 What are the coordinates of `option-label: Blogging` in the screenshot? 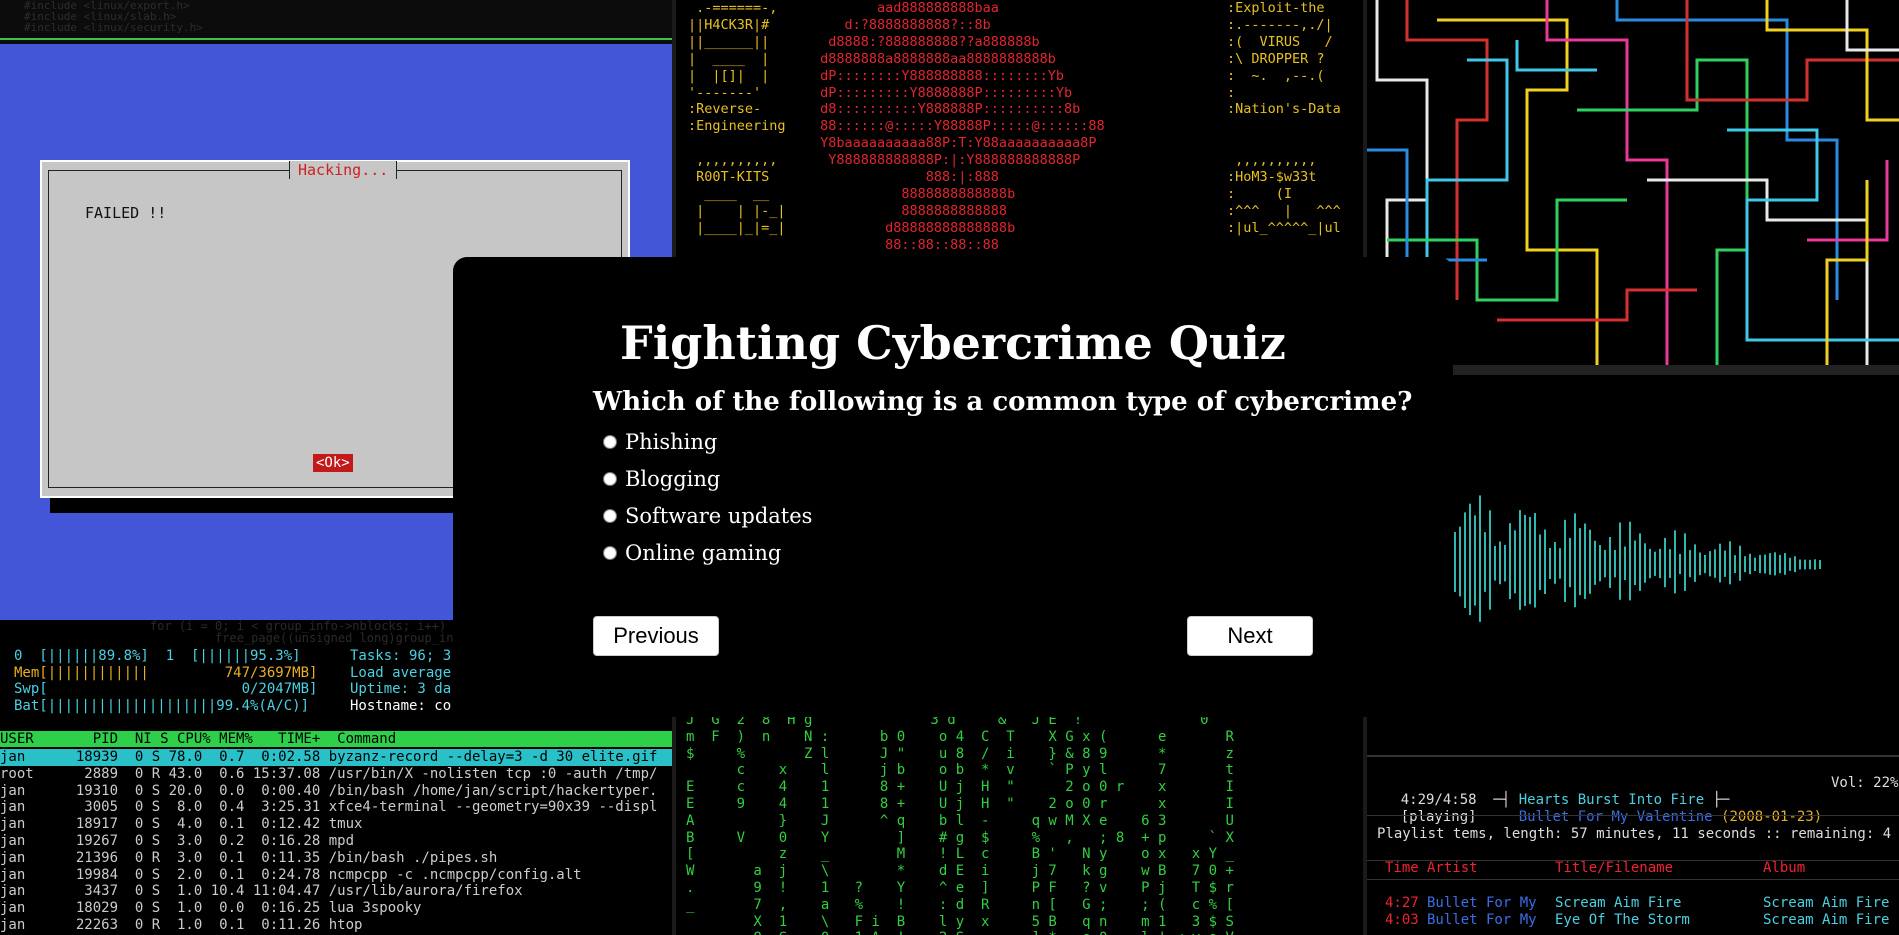 It's located at (673, 479).